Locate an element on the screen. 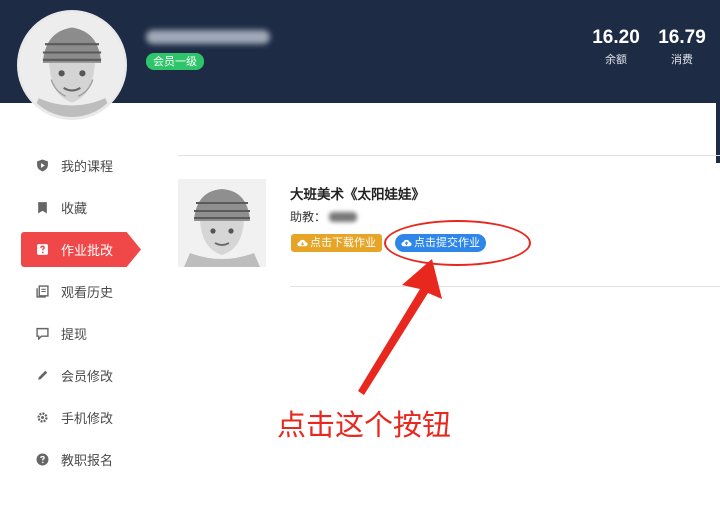  cloud-download-icon is located at coordinates (302, 242).